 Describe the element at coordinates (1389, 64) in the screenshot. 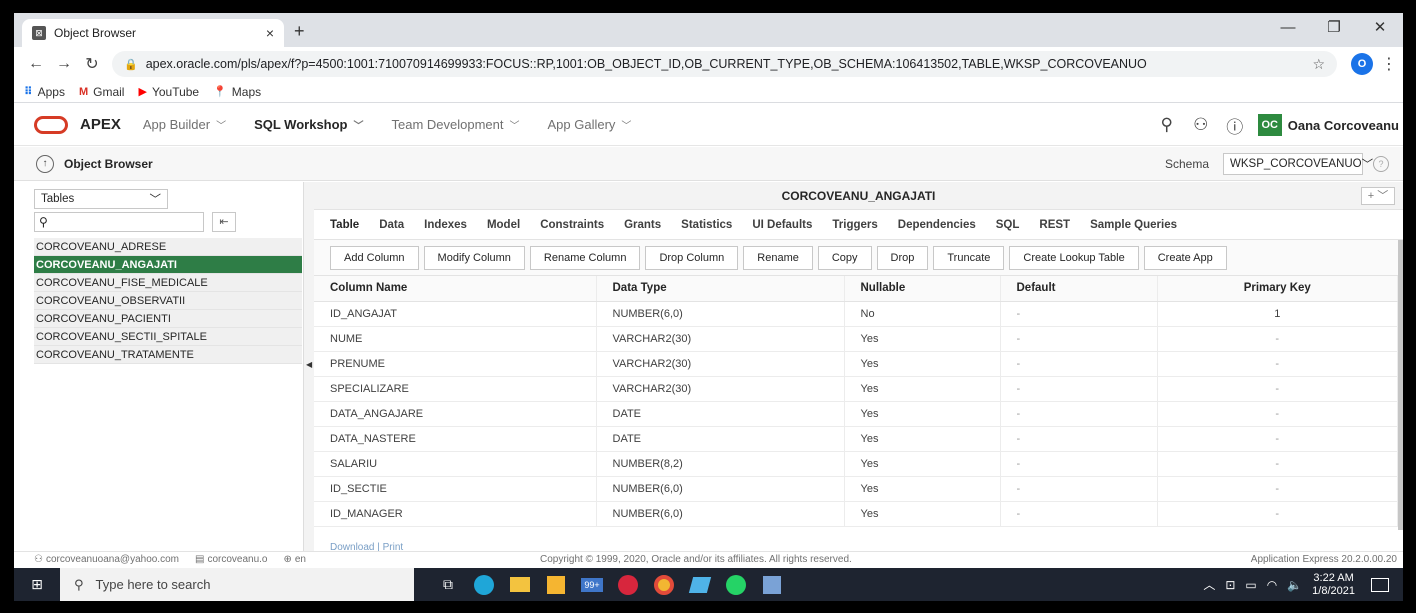

I see `browser-menu-icon: ⋮` at that location.